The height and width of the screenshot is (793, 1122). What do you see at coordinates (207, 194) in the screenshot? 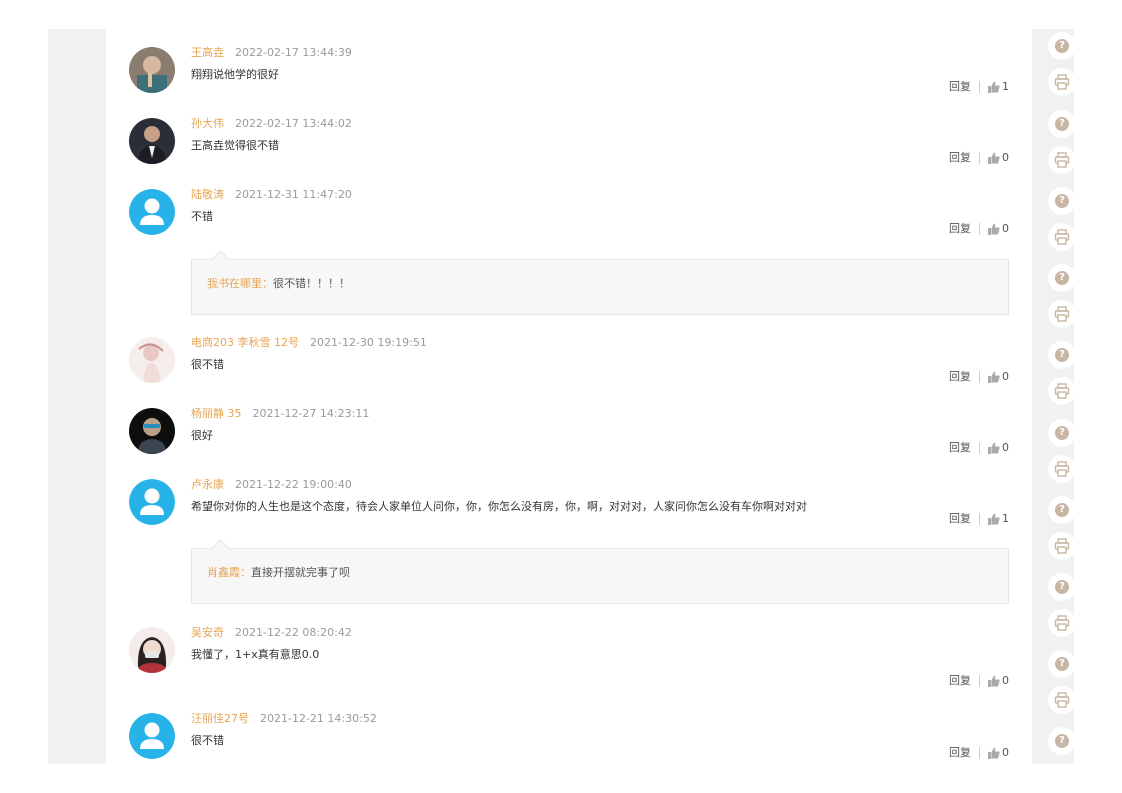
I see `comment-author: 陆敬涛` at bounding box center [207, 194].